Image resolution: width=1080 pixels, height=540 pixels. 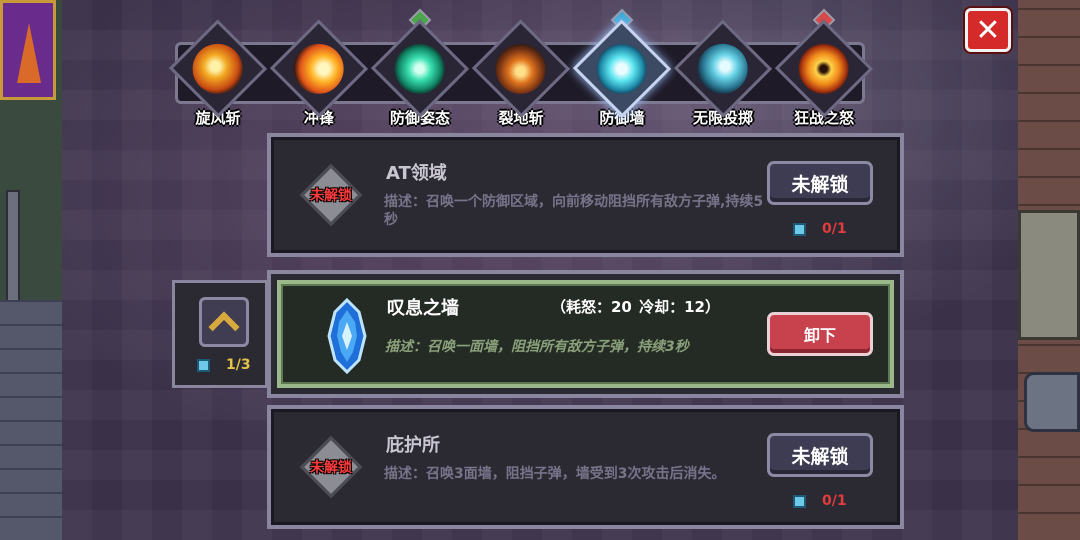 I want to click on skill-description: 描述：召唤3面墙，阻挡子弹，墙受到3次攻击后消失。, so click(x=555, y=474).